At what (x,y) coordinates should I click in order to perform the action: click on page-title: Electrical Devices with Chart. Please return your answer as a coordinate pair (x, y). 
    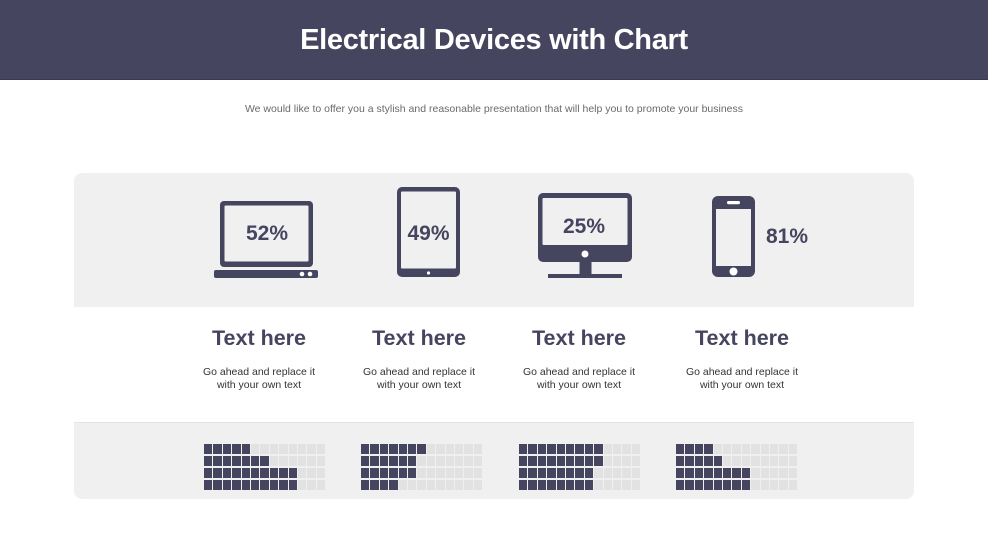
    Looking at the image, I should click on (494, 40).